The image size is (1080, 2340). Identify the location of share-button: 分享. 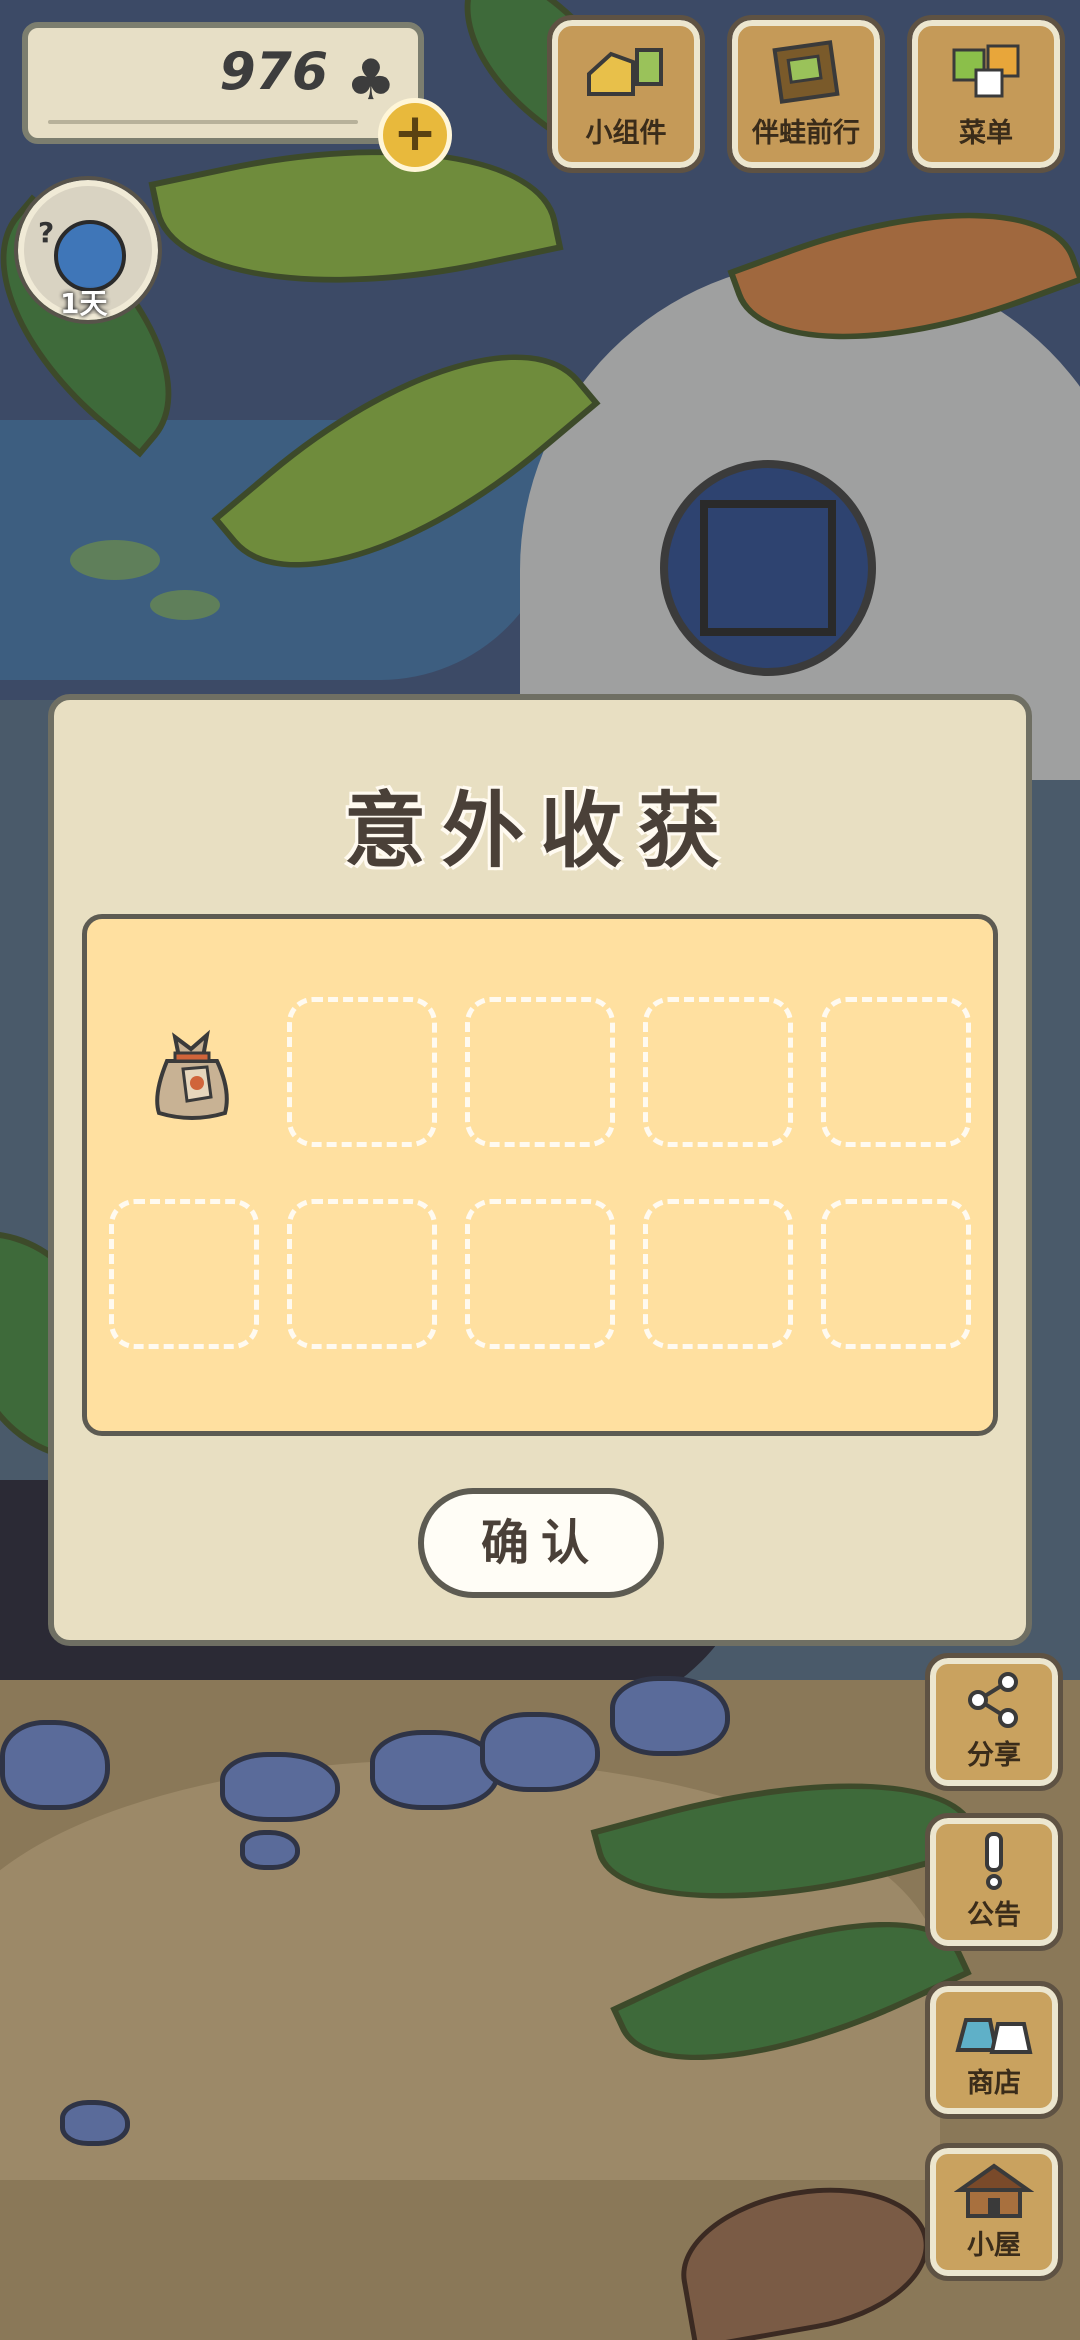
(994, 1722).